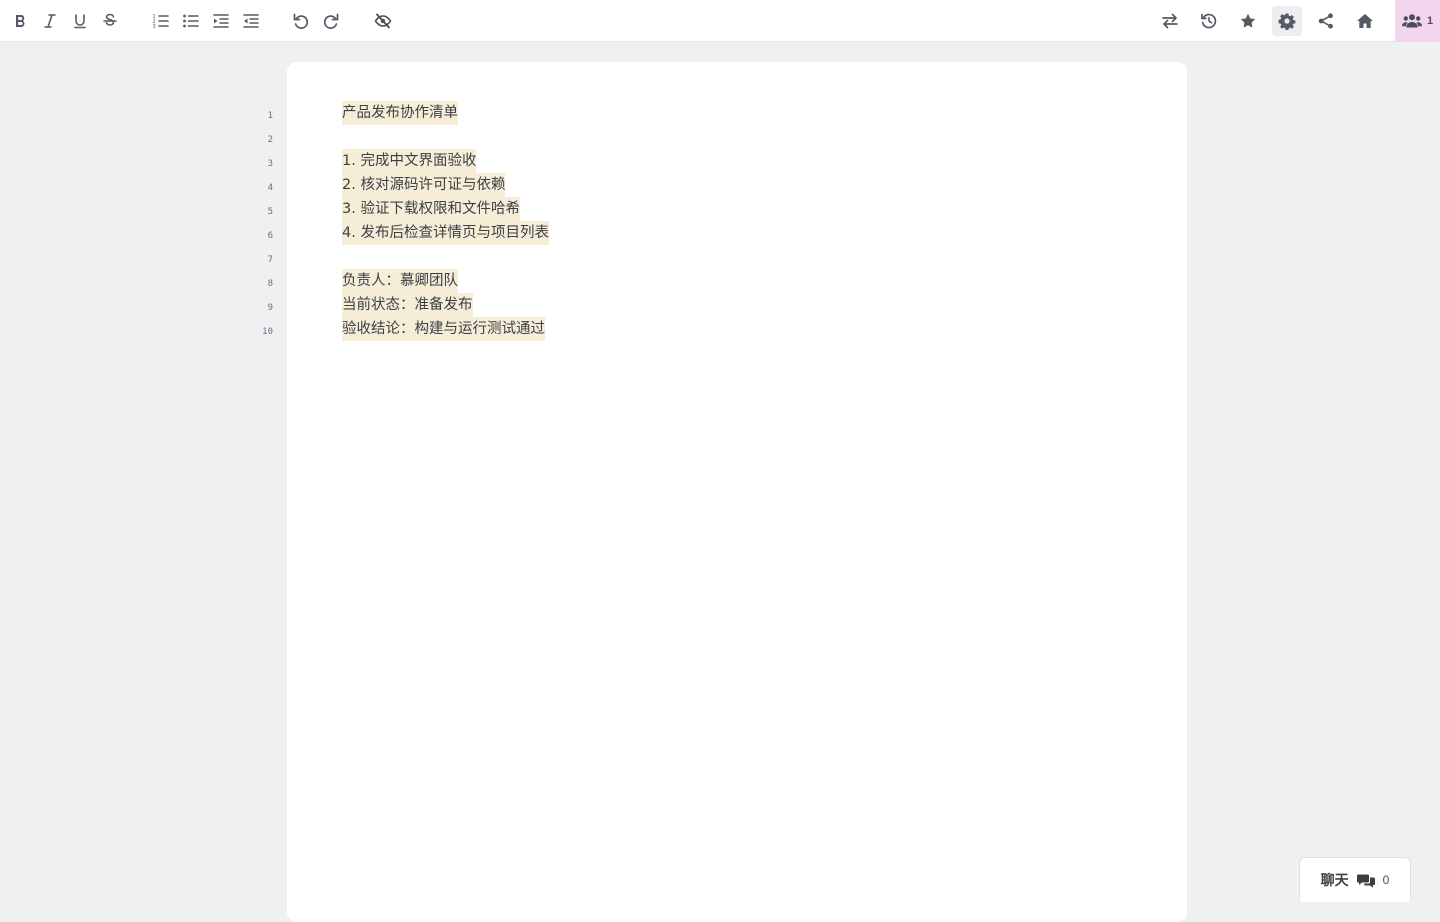  I want to click on editor-line: 当前状态：准备发布, so click(407, 305).